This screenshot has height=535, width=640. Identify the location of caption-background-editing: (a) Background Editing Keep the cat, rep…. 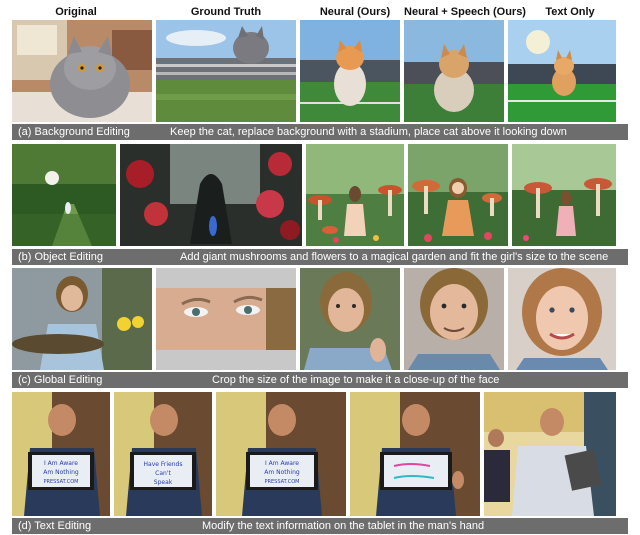
(320, 132).